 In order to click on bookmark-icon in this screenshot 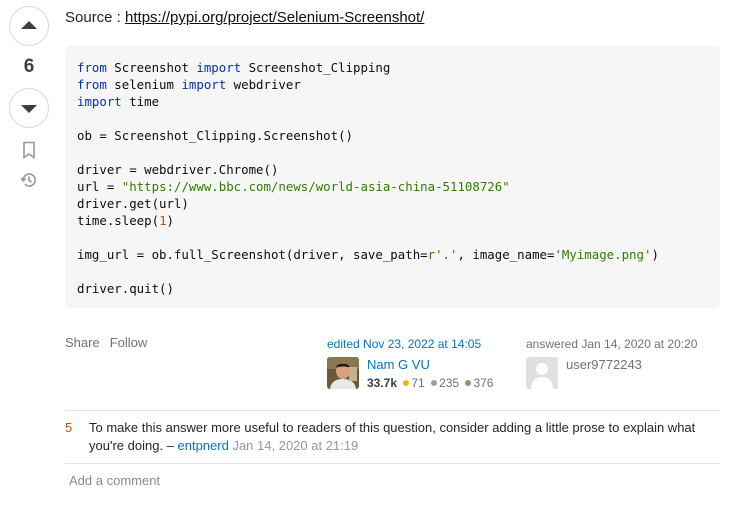, I will do `click(29, 150)`.